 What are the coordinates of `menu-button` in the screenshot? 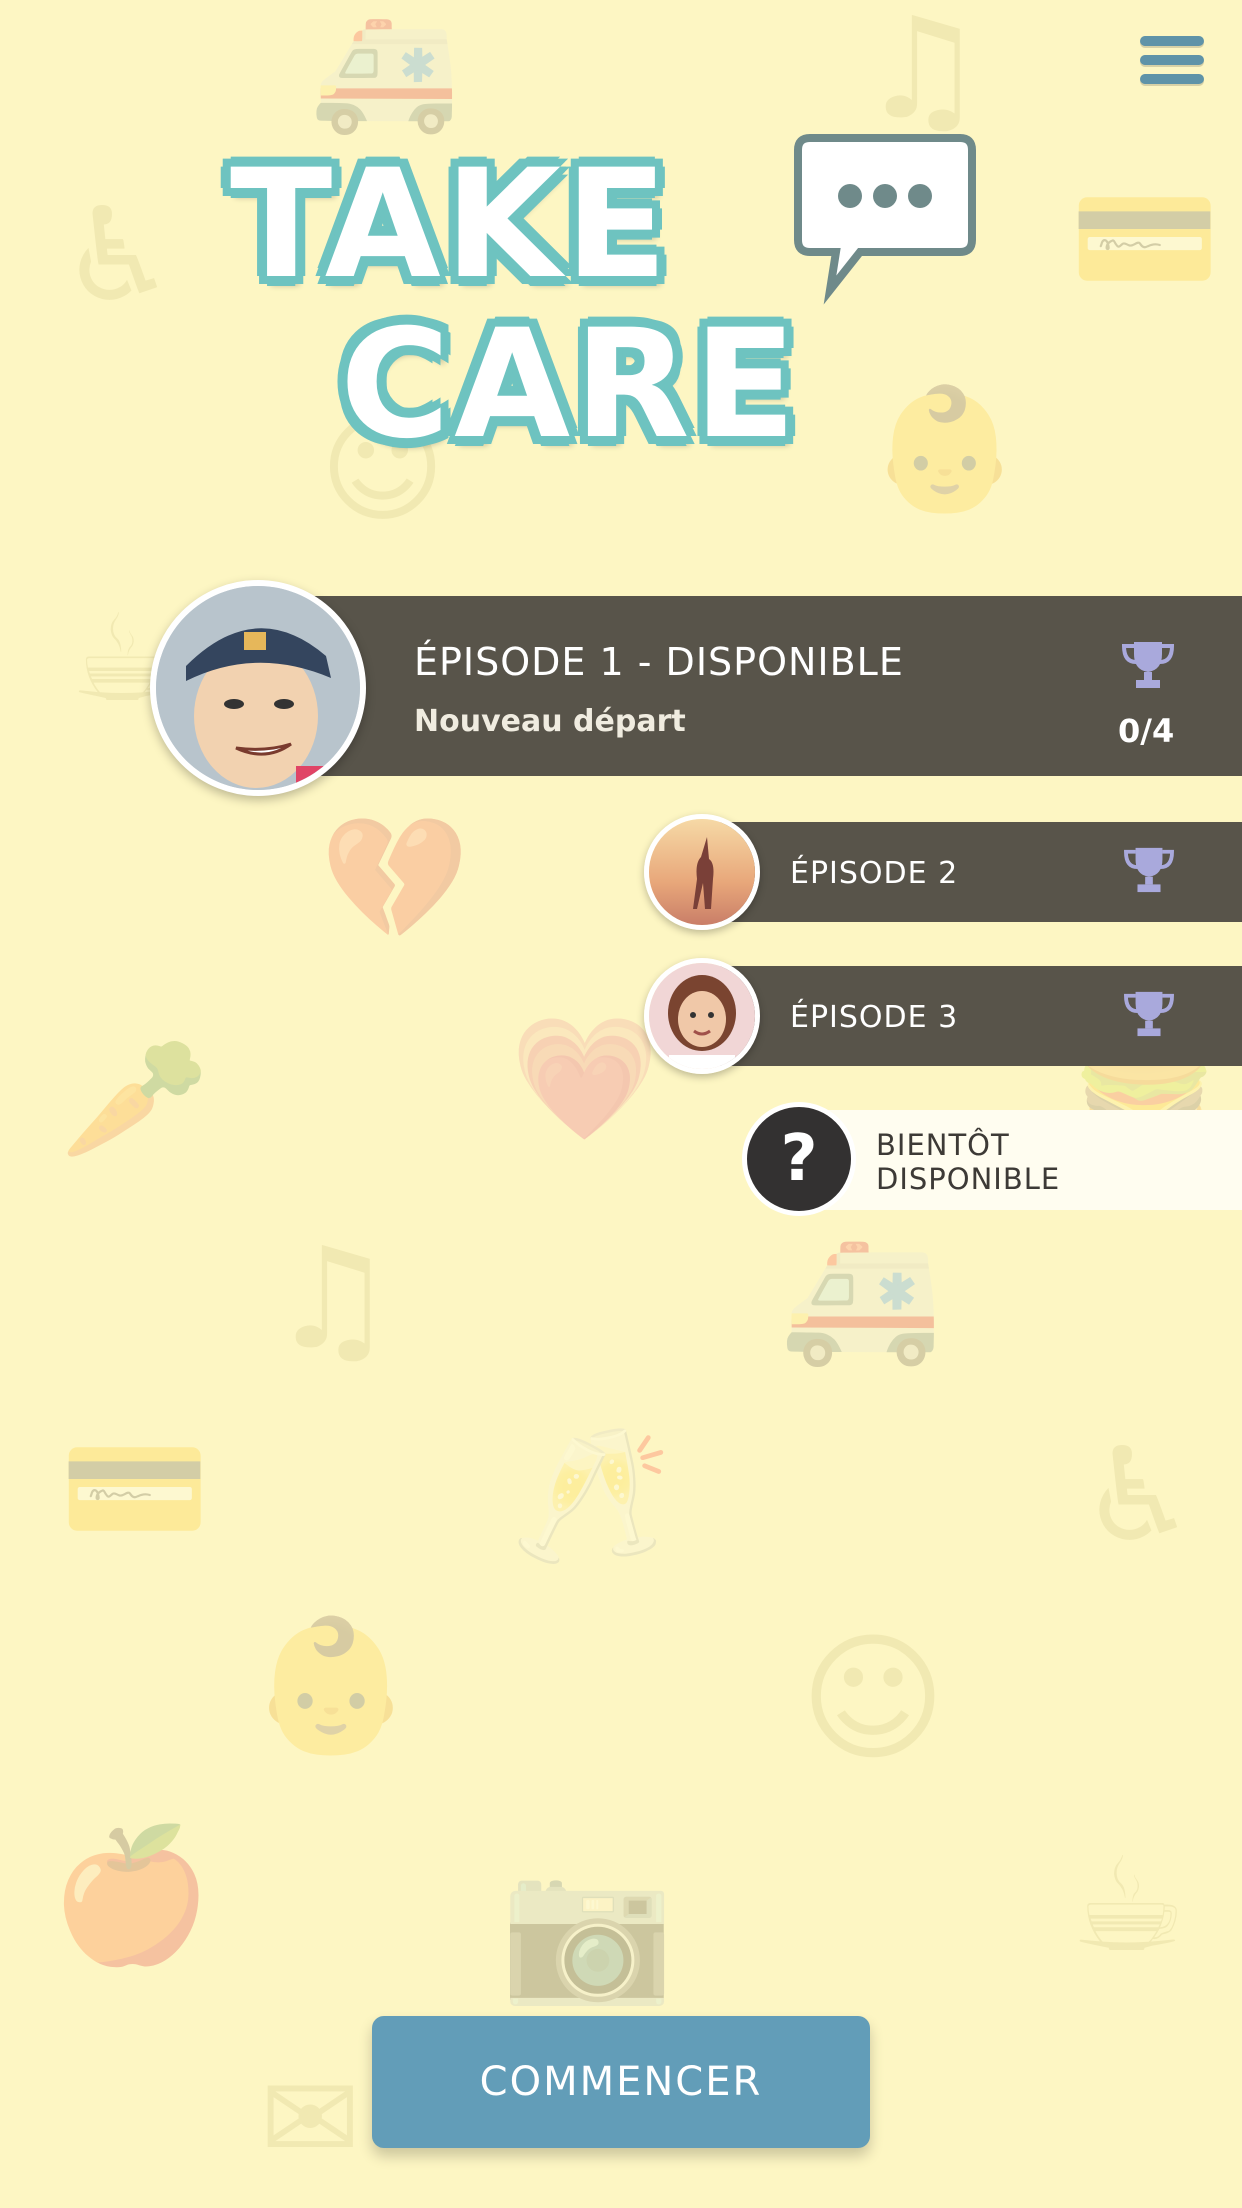 It's located at (1172, 64).